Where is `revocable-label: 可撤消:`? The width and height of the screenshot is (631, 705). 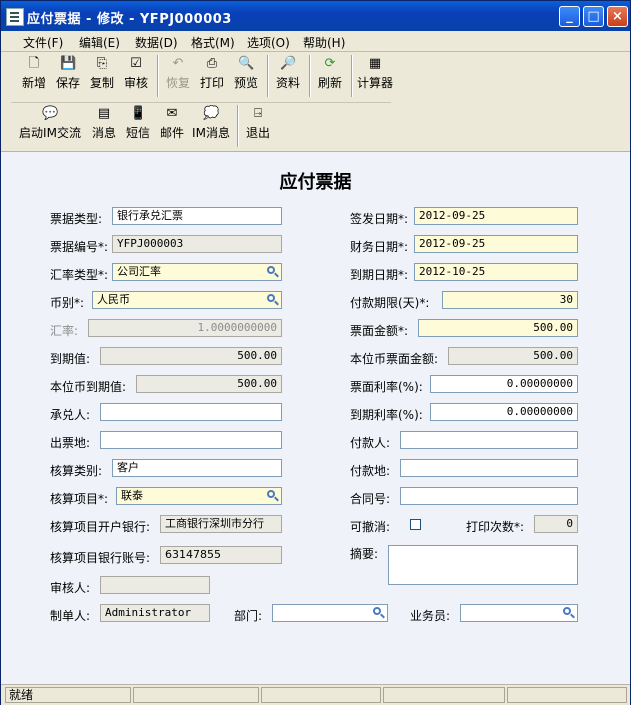 revocable-label: 可撤消: is located at coordinates (370, 527).